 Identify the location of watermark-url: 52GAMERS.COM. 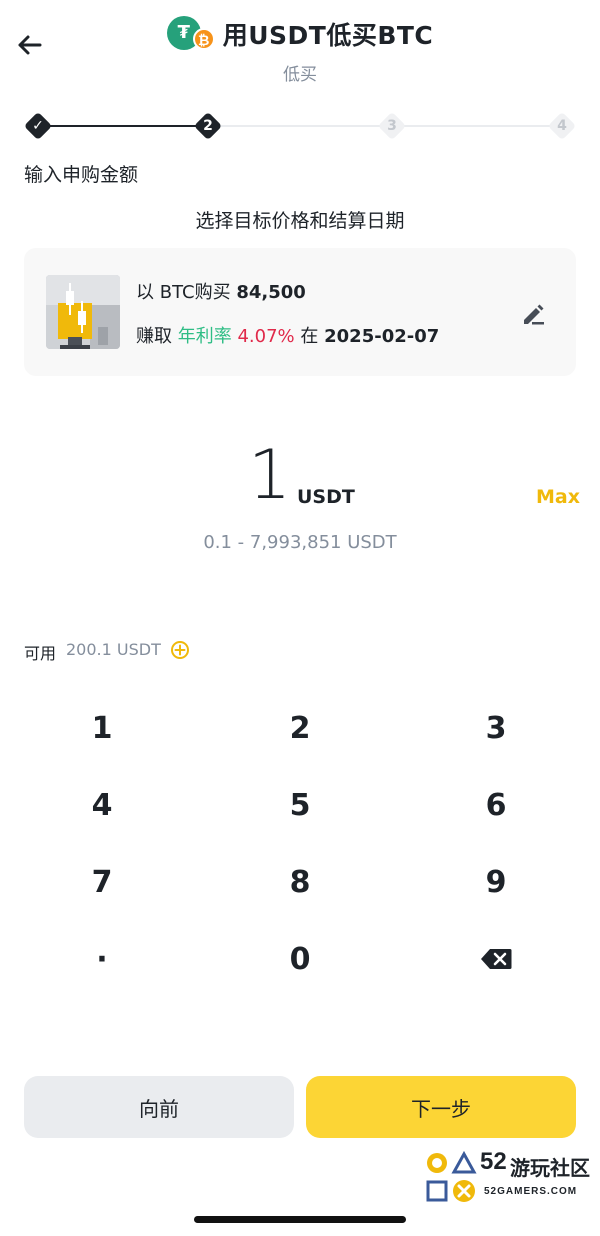
(531, 1191).